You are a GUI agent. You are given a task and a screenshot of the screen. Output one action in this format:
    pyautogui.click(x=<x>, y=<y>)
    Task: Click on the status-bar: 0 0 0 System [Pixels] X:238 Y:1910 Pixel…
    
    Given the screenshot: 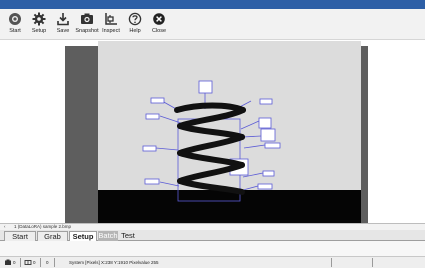 What is the action you would take?
    pyautogui.click(x=212, y=262)
    